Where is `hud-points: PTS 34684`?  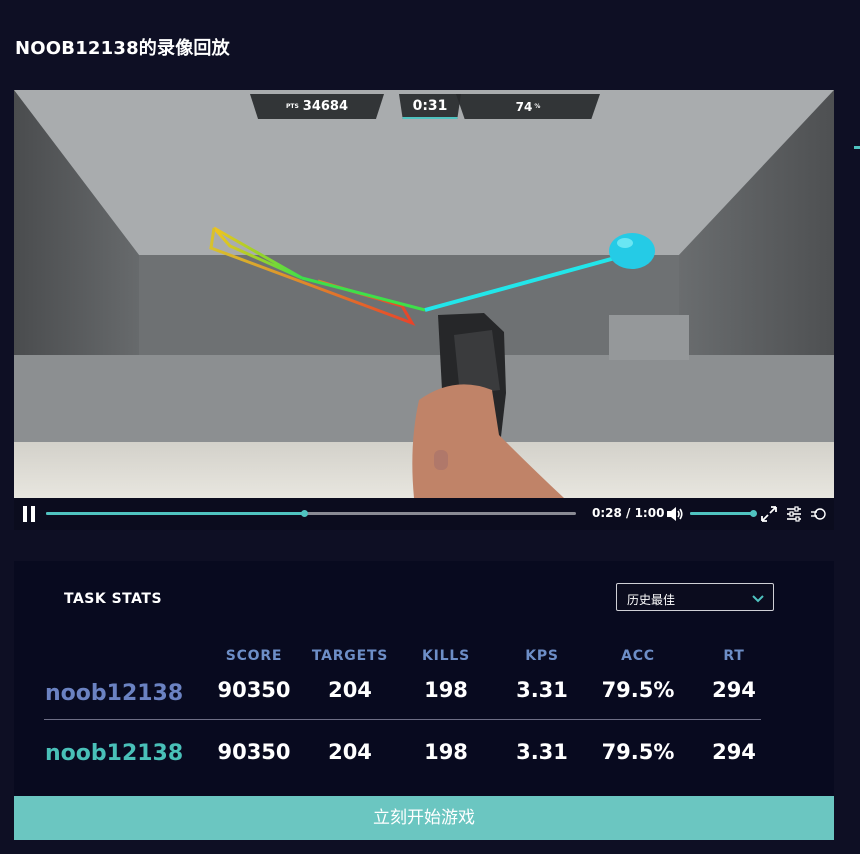
hud-points: PTS 34684 is located at coordinates (317, 106).